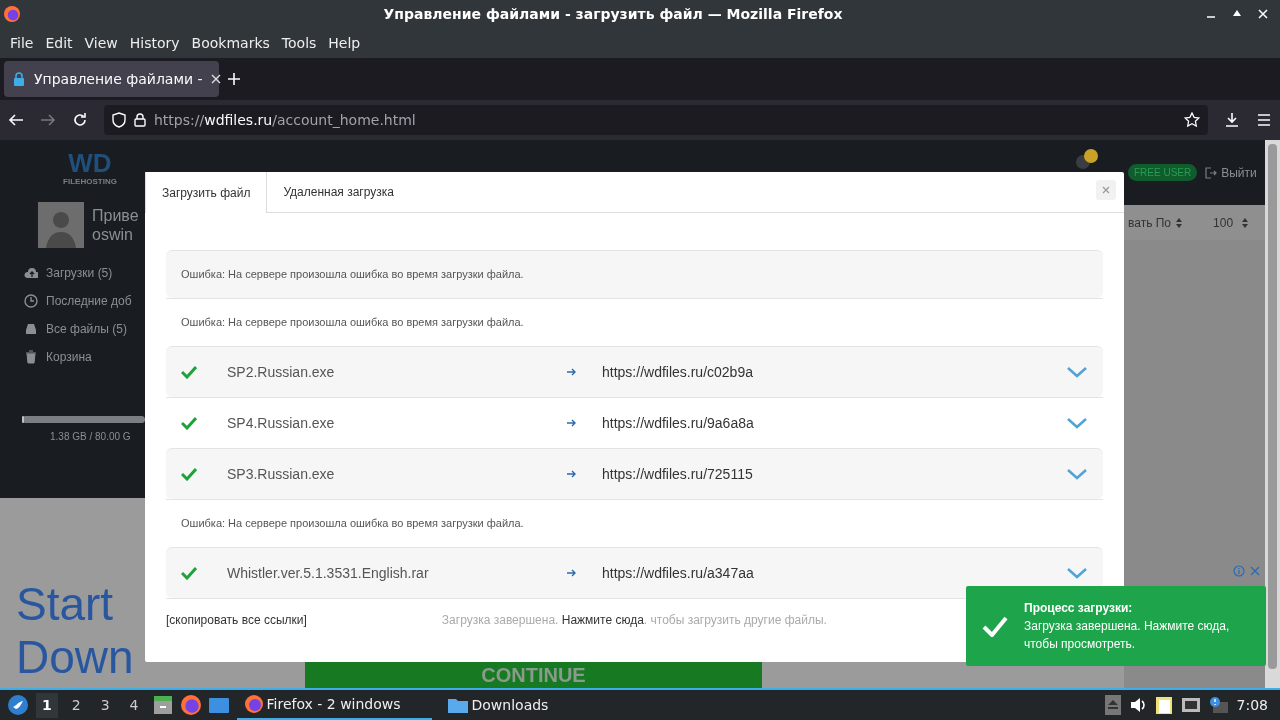 This screenshot has height=720, width=1280. I want to click on menu-item: Bookmarks, so click(230, 43).